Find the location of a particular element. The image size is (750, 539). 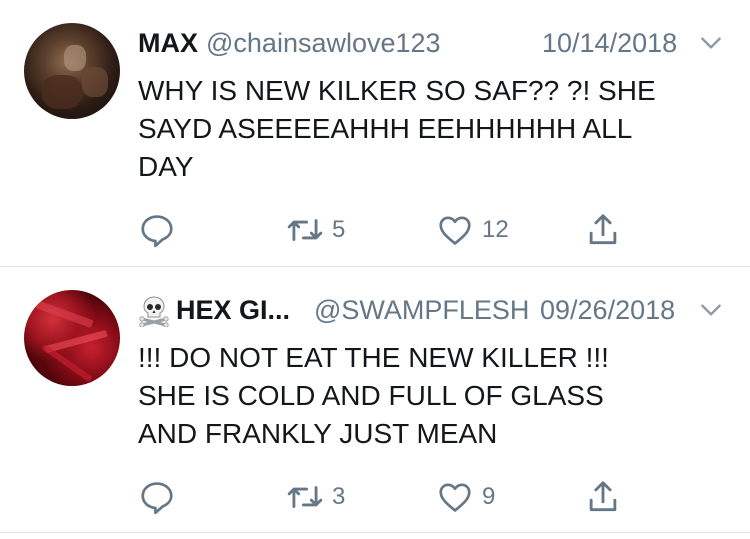

divider is located at coordinates (375, 532).